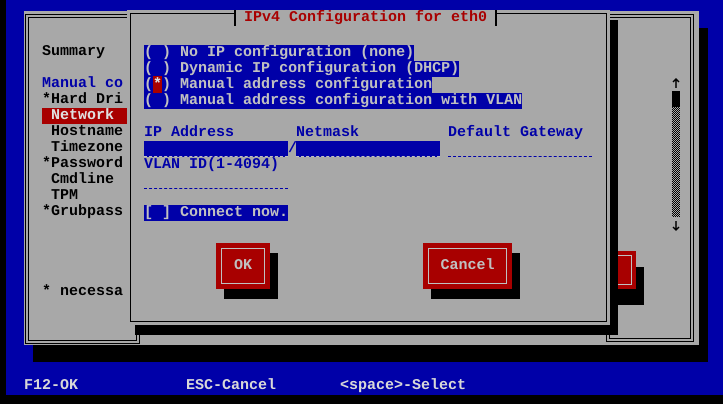  What do you see at coordinates (302, 69) in the screenshot?
I see `radio-option: ( ) Dynamic IP configuration (DHCP)` at bounding box center [302, 69].